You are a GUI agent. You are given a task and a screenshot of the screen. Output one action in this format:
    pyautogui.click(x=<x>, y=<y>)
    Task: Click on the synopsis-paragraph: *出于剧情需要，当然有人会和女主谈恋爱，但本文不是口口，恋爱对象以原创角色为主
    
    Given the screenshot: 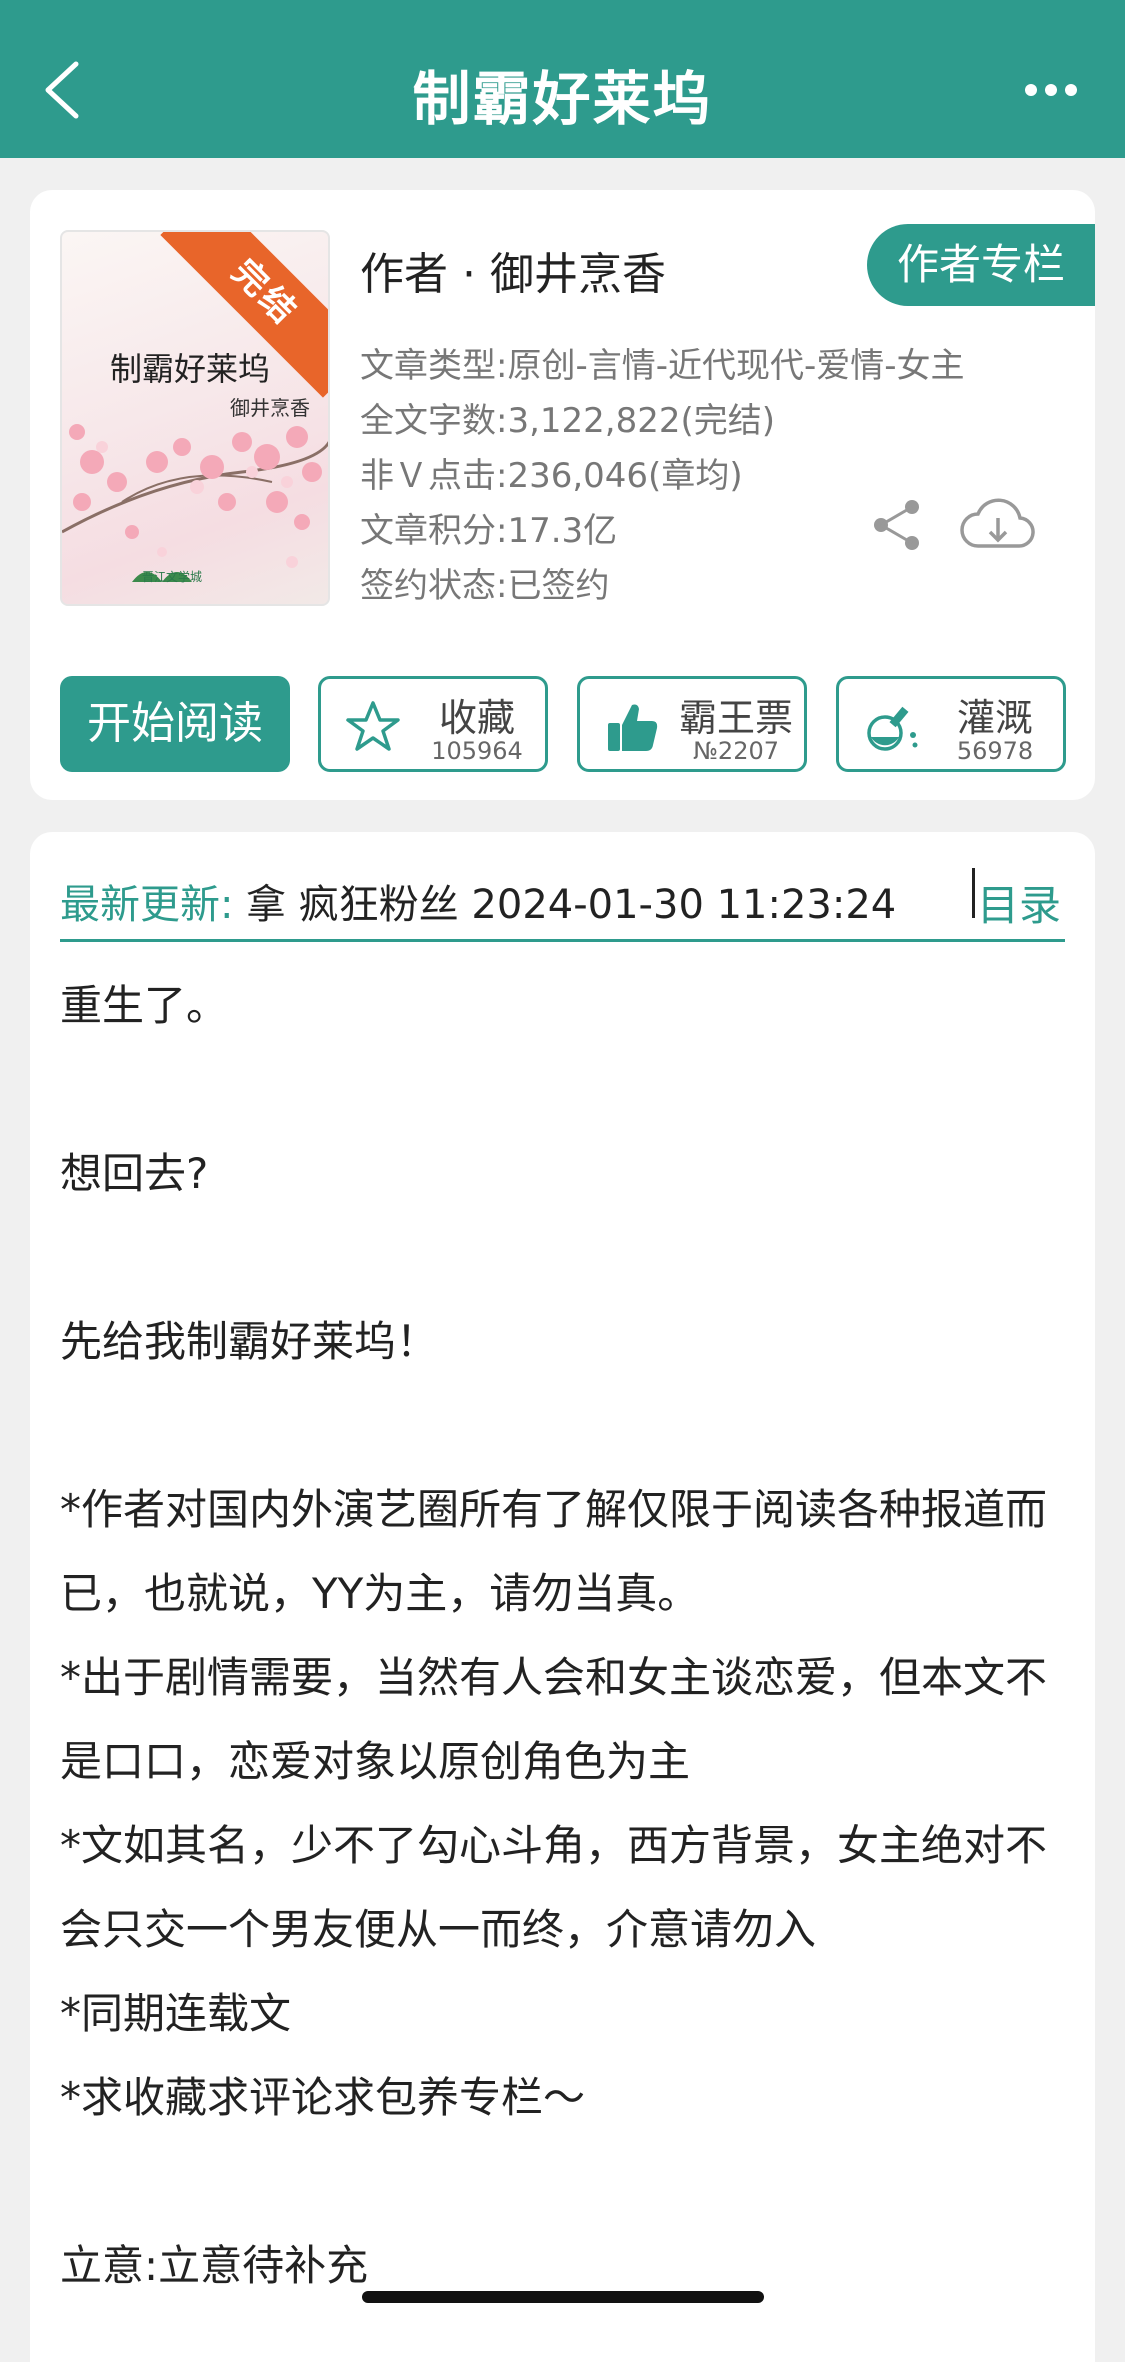 What is the action you would take?
    pyautogui.click(x=554, y=1719)
    